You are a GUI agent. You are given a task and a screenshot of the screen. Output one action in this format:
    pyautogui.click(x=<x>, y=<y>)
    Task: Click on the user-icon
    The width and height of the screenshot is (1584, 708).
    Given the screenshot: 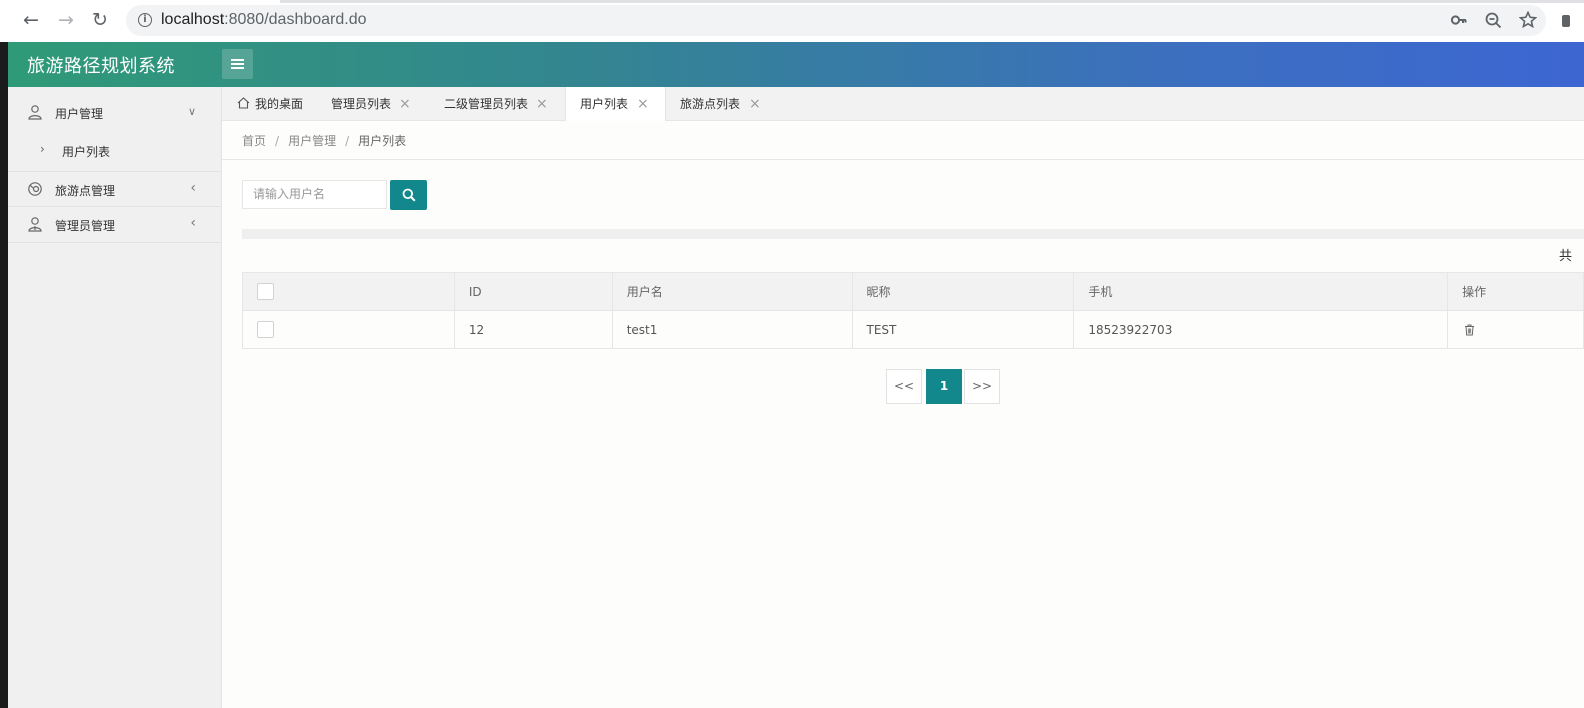 What is the action you would take?
    pyautogui.click(x=35, y=112)
    